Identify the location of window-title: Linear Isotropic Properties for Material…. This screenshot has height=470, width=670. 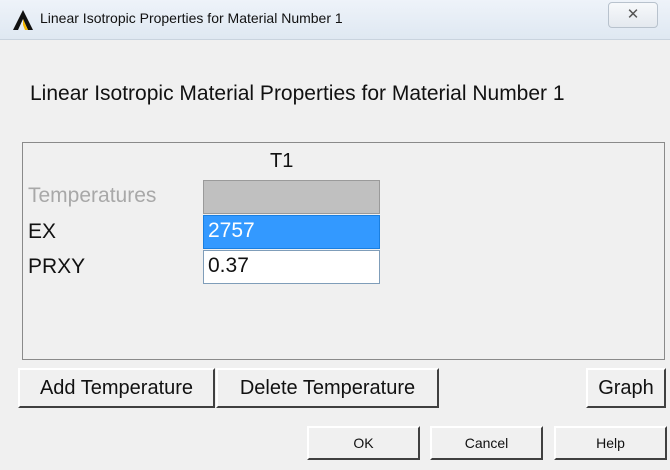
(191, 18).